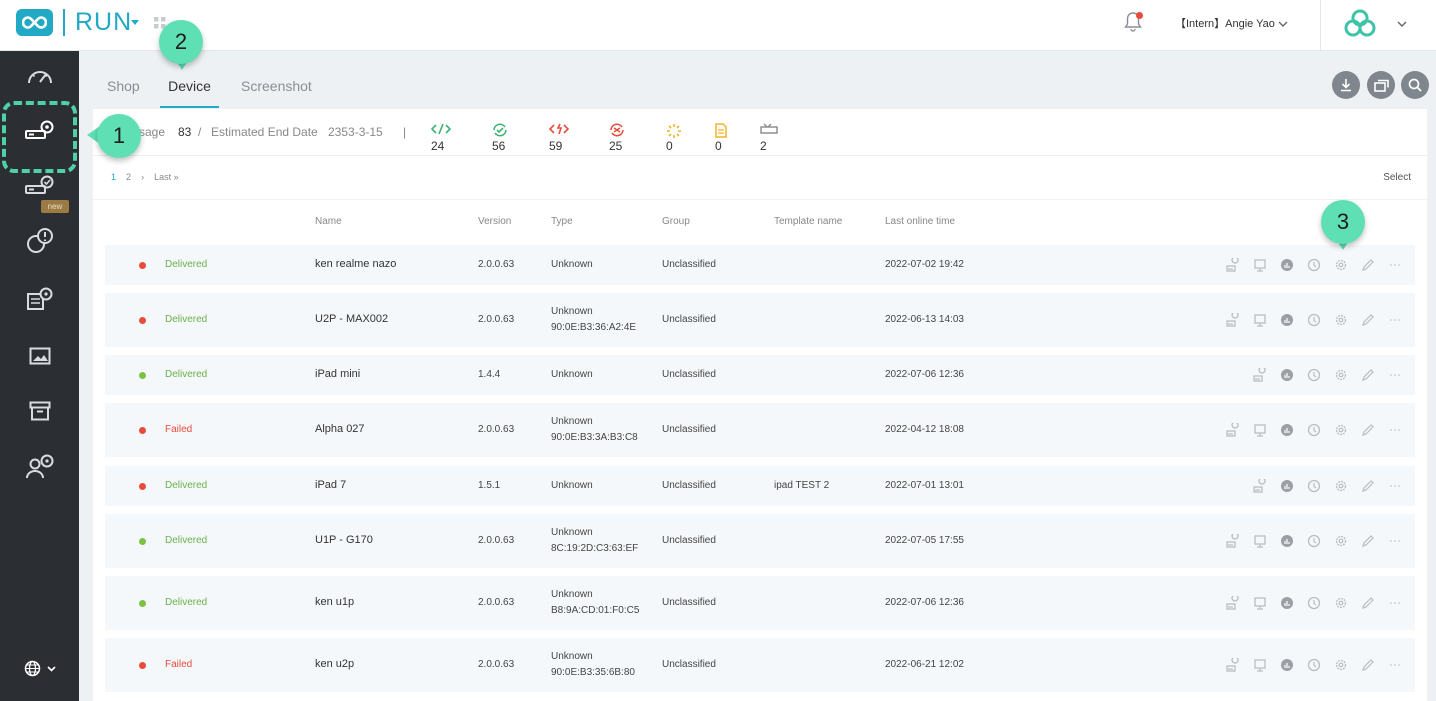 This screenshot has width=1436, height=701. What do you see at coordinates (39, 299) in the screenshot?
I see `sidebar-item-content` at bounding box center [39, 299].